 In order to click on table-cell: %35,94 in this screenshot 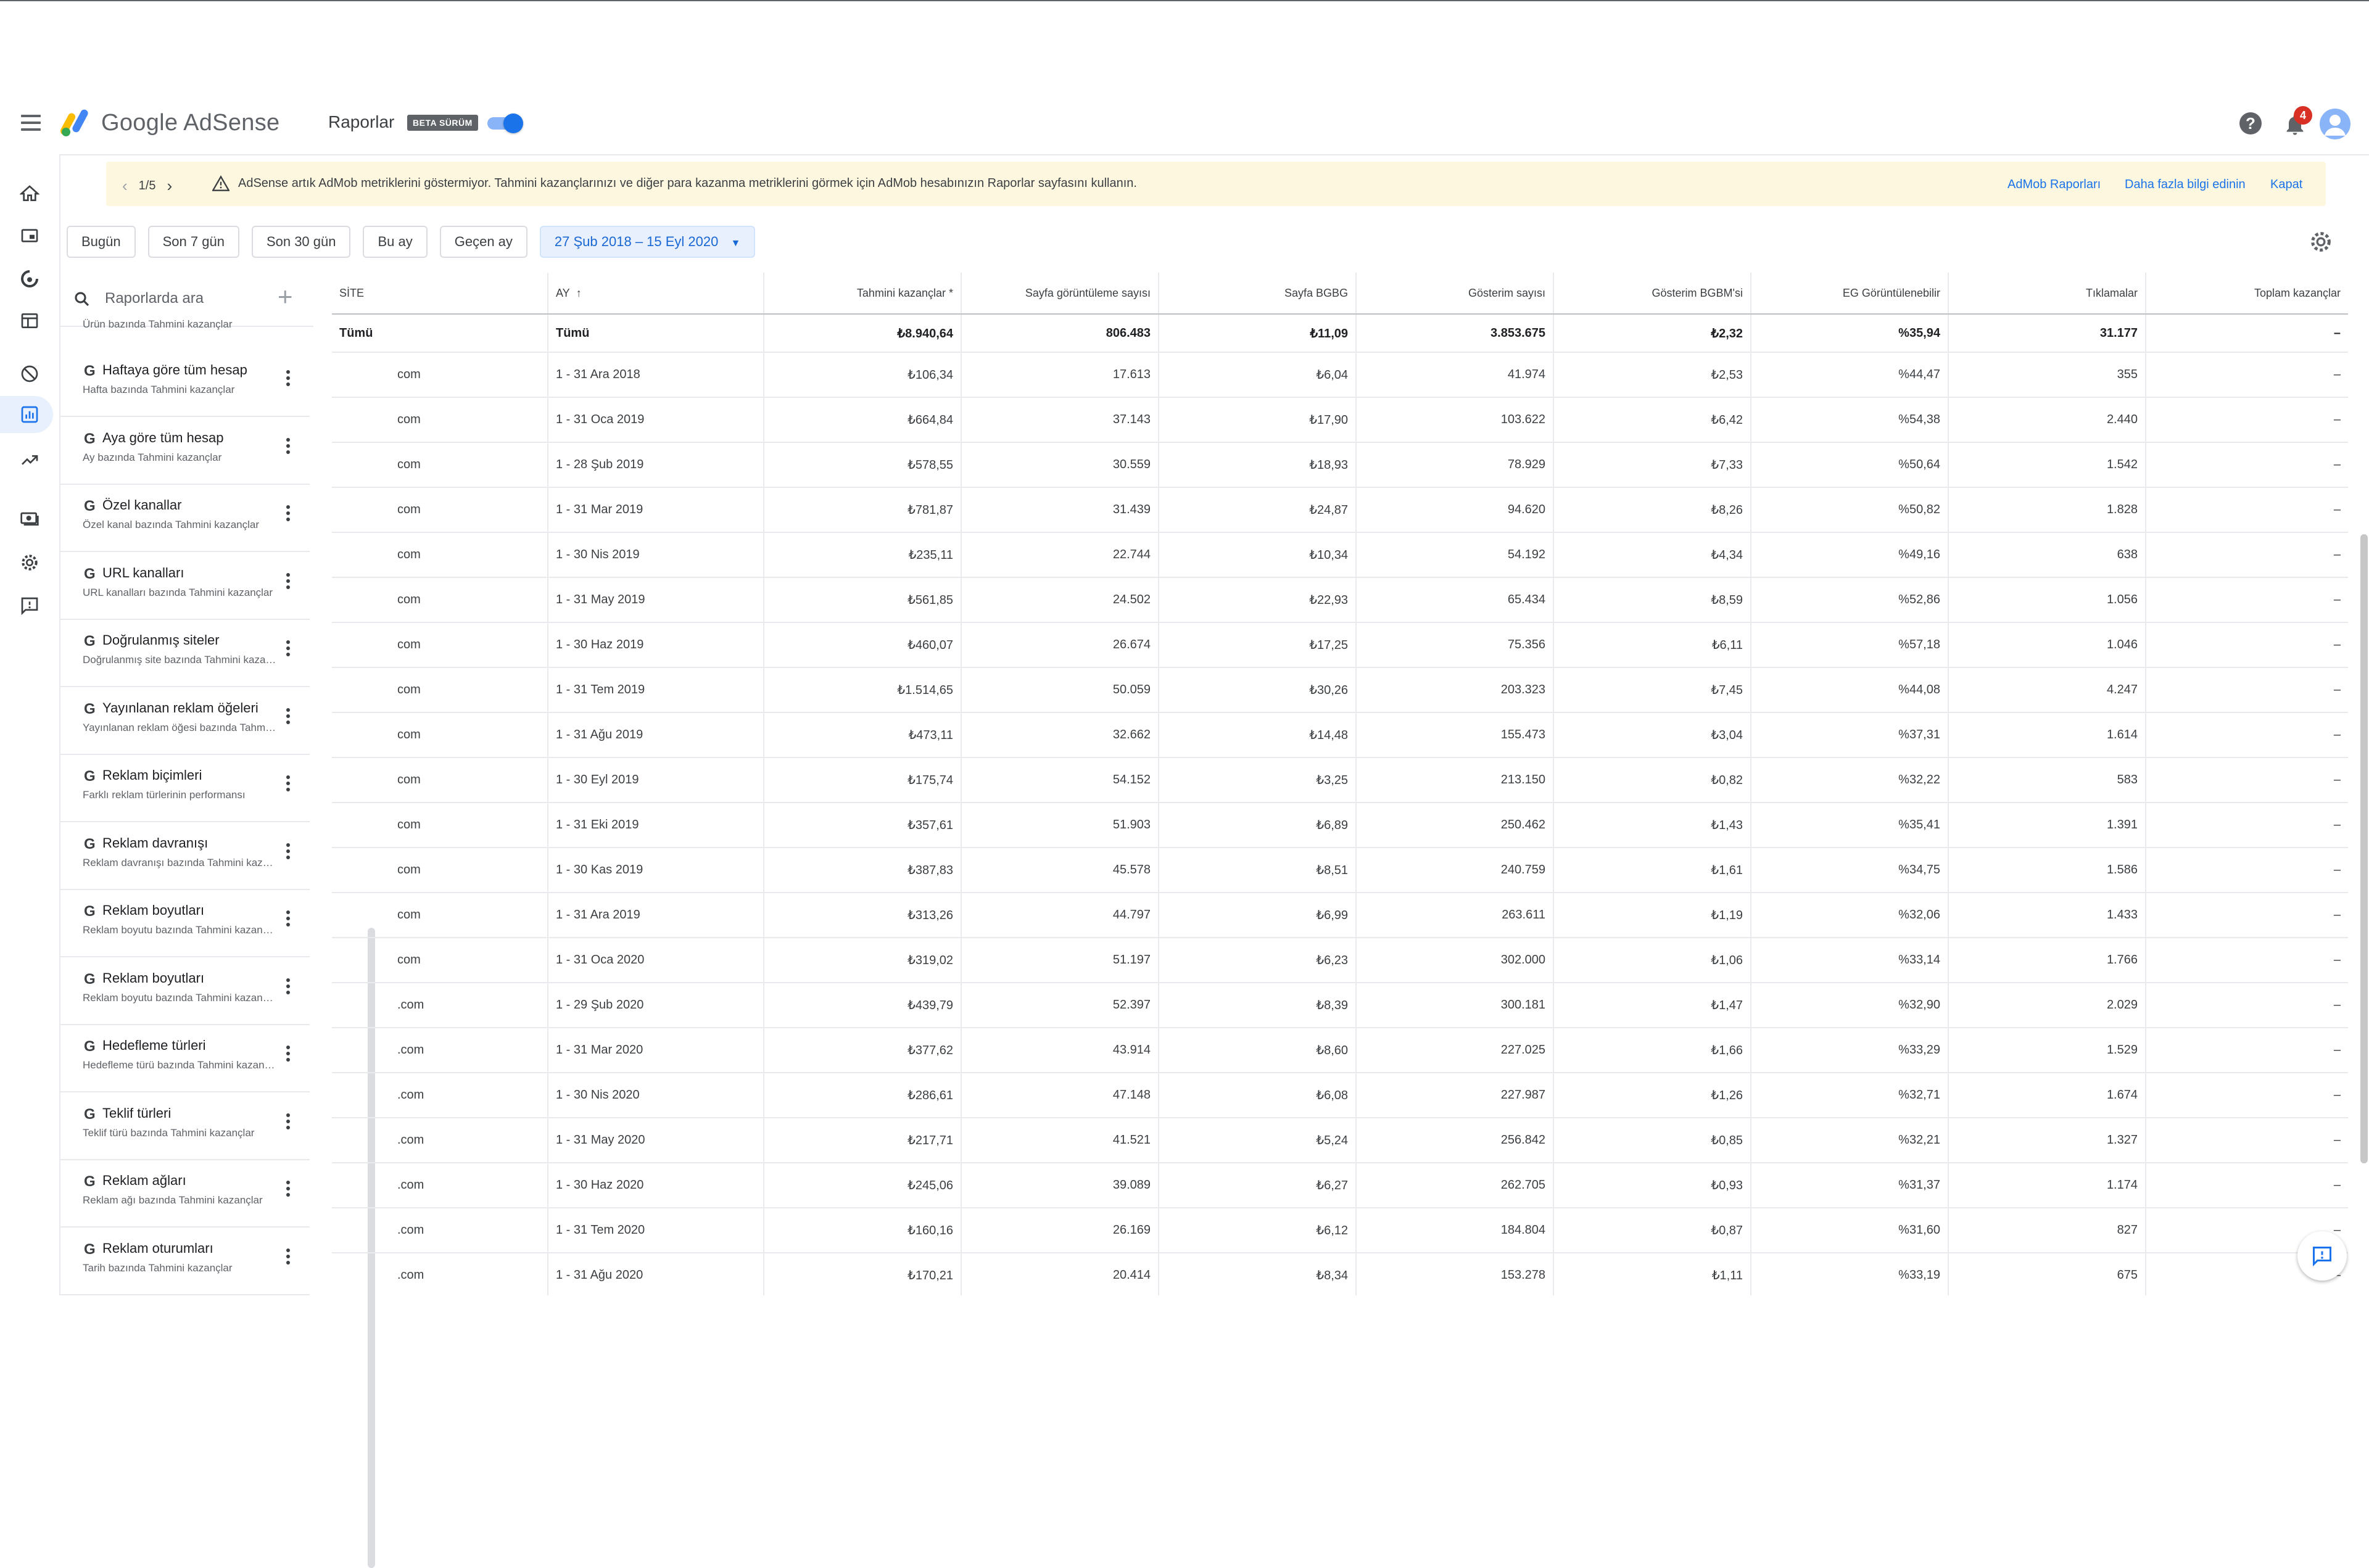, I will do `click(1849, 333)`.